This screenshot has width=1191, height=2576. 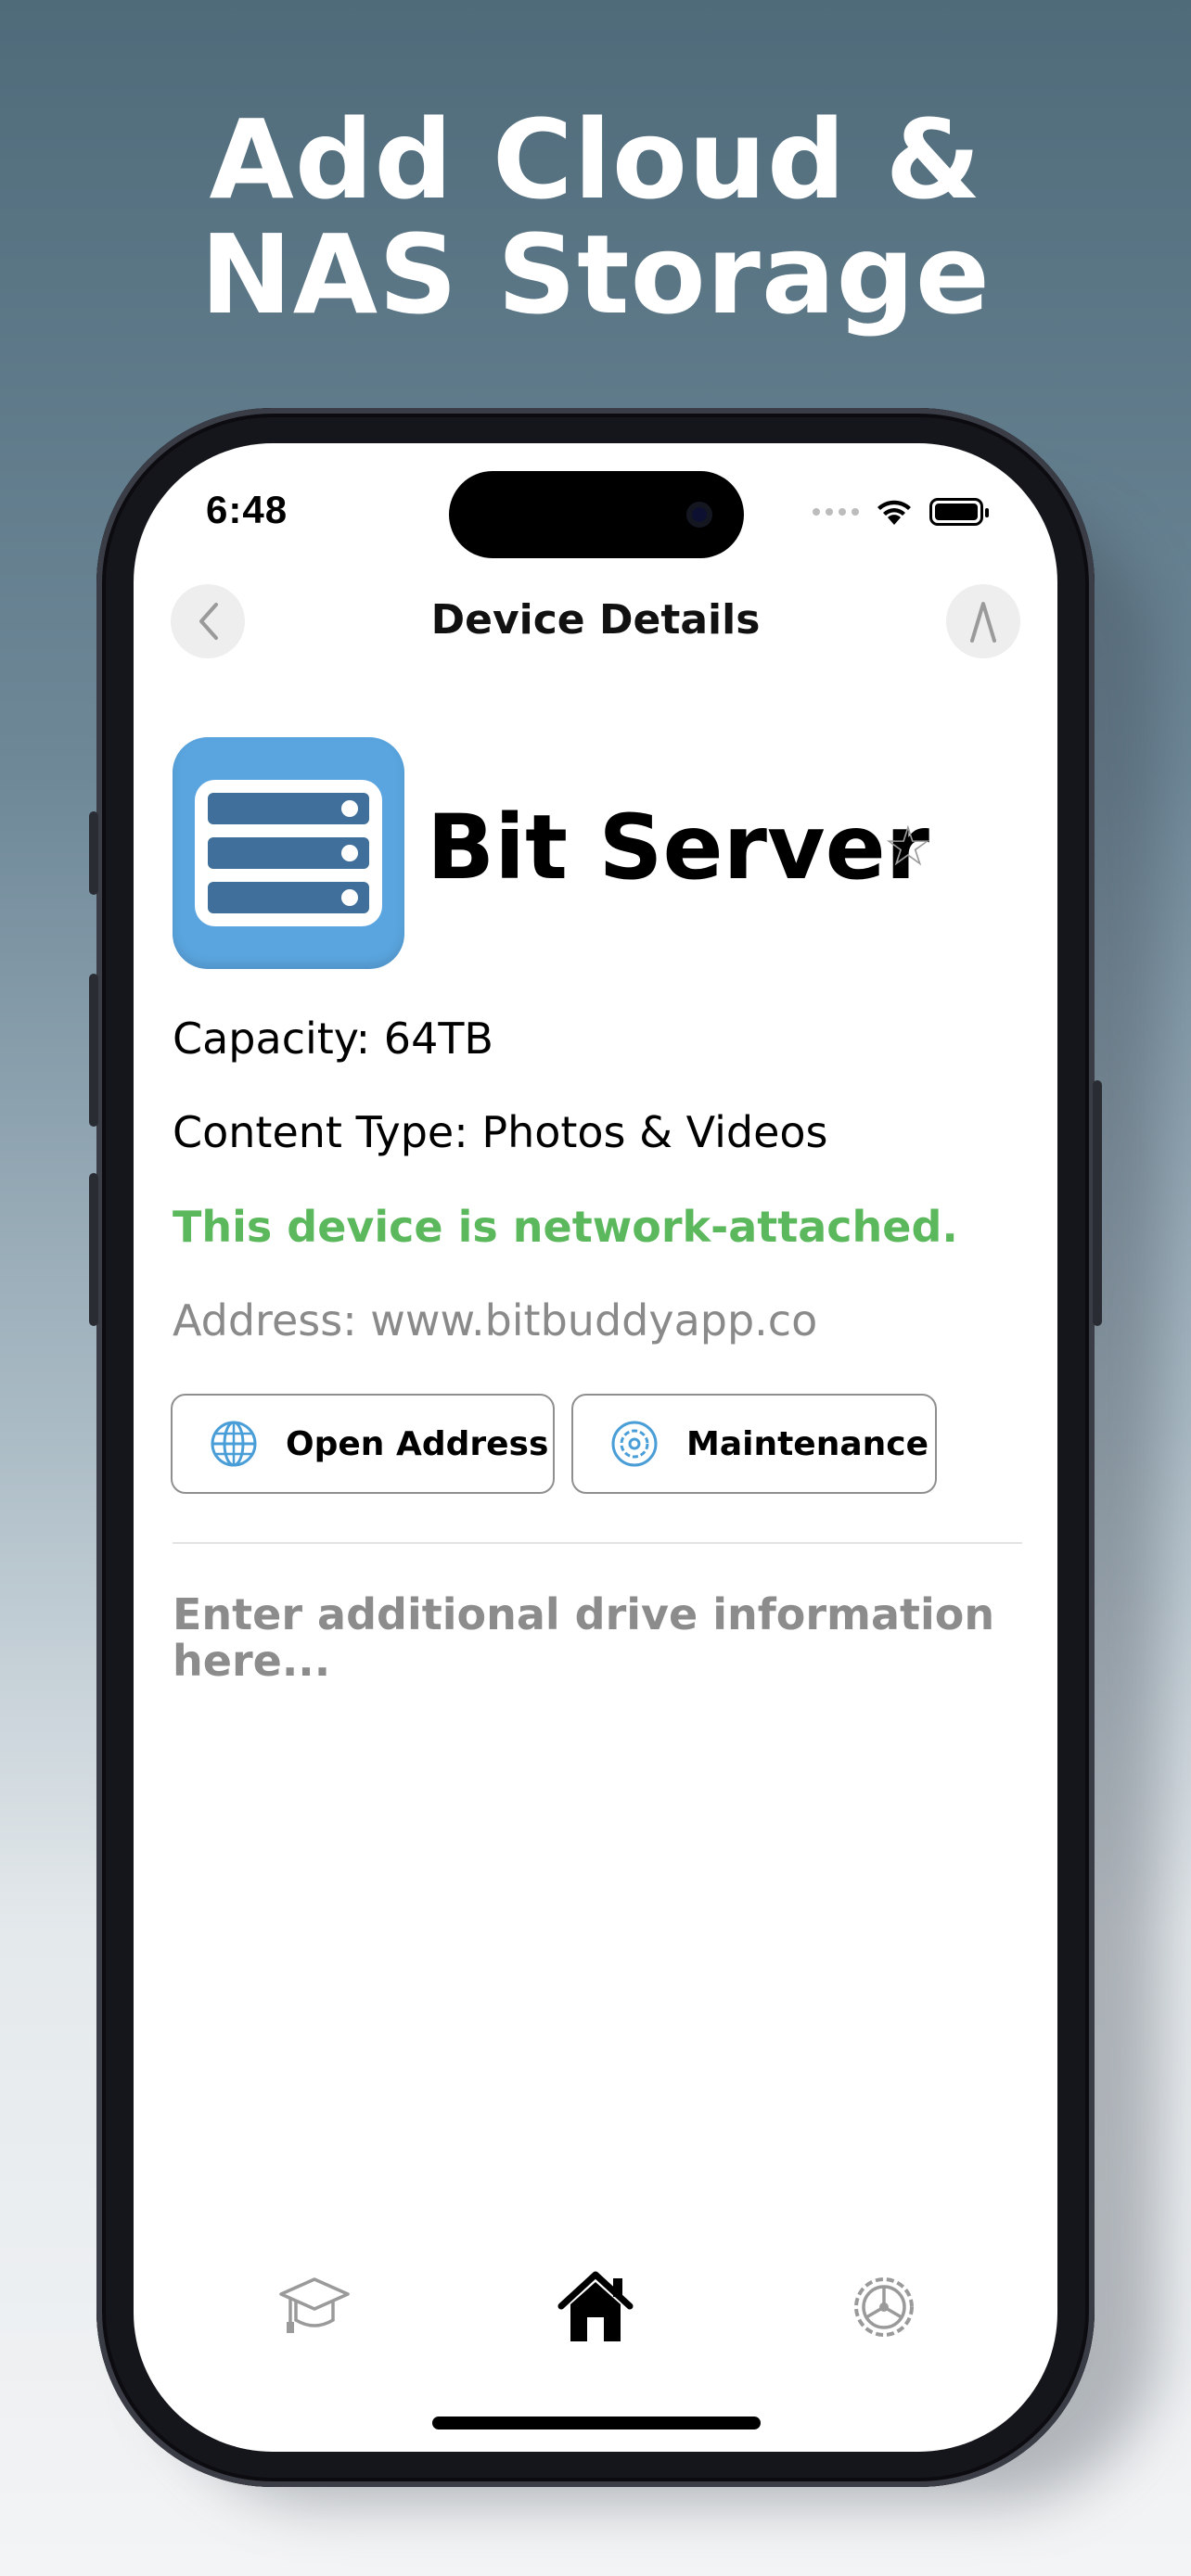 I want to click on maintenance-label: Maintenance, so click(x=807, y=1444).